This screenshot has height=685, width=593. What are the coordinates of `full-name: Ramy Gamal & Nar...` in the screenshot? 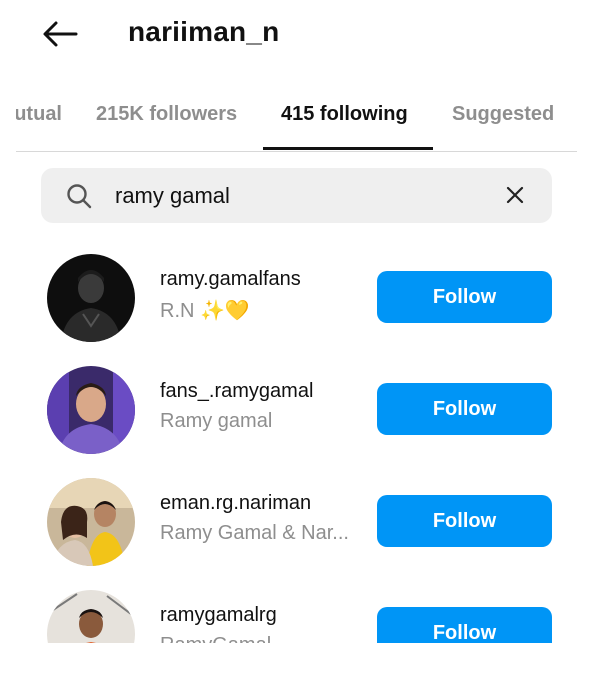 It's located at (254, 533).